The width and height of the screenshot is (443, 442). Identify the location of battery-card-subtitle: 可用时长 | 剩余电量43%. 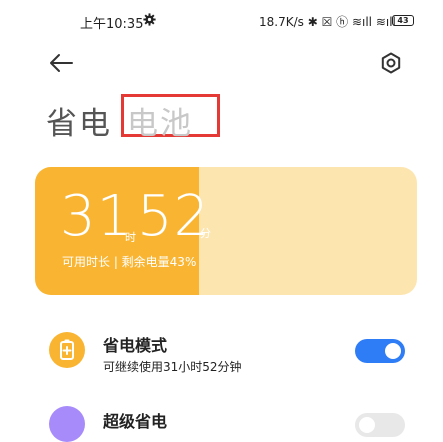
(129, 262).